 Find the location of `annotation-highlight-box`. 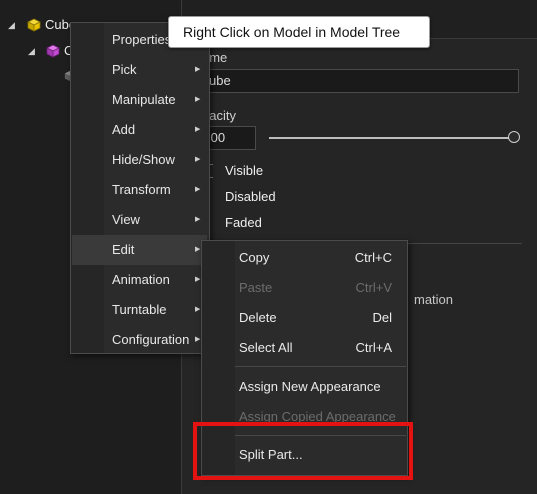

annotation-highlight-box is located at coordinates (303, 451).